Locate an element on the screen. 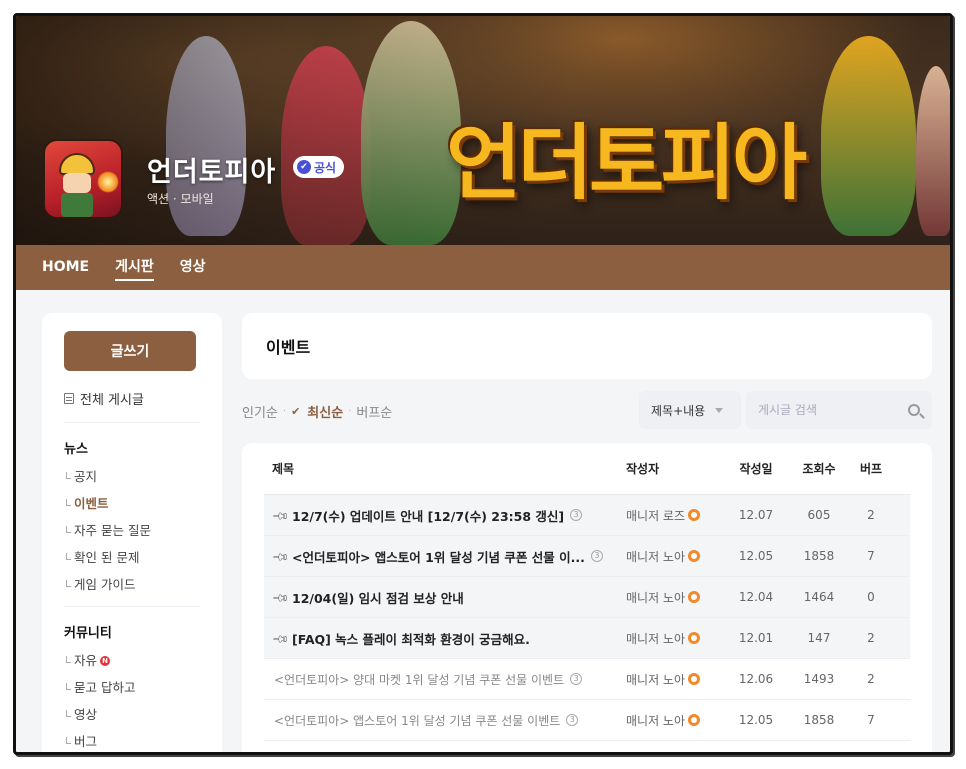 This screenshot has width=966, height=769. sidebar-divider is located at coordinates (132, 606).